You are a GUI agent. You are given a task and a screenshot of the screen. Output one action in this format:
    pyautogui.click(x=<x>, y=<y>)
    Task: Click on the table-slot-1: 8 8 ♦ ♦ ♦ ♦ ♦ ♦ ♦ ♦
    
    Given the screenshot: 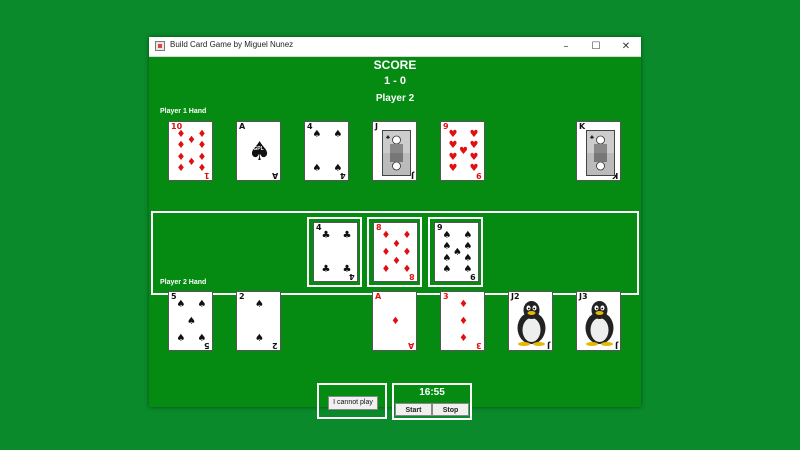 What is the action you would take?
    pyautogui.click(x=394, y=252)
    